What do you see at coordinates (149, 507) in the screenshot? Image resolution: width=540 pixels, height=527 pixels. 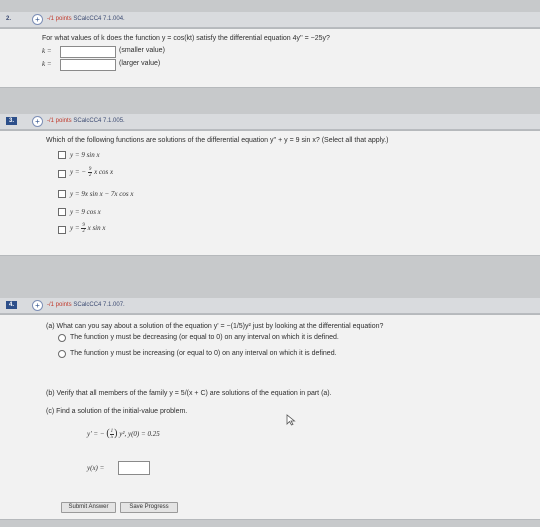 I see `save-progress-button: Save Progress` at bounding box center [149, 507].